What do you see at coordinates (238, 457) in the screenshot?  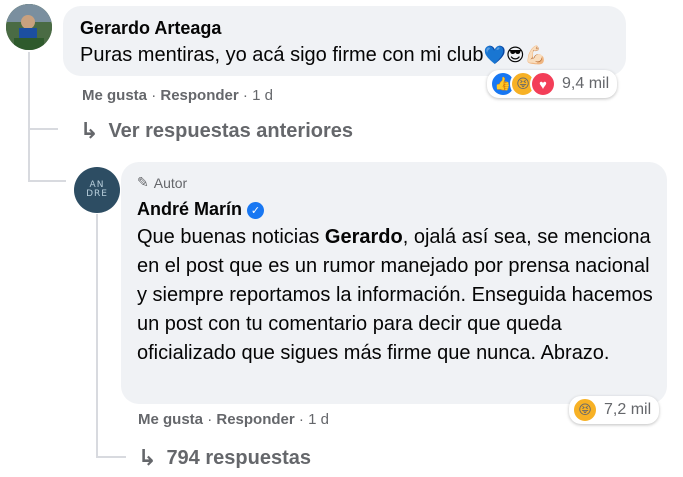 I see `replies-count-label: 794 respuestas` at bounding box center [238, 457].